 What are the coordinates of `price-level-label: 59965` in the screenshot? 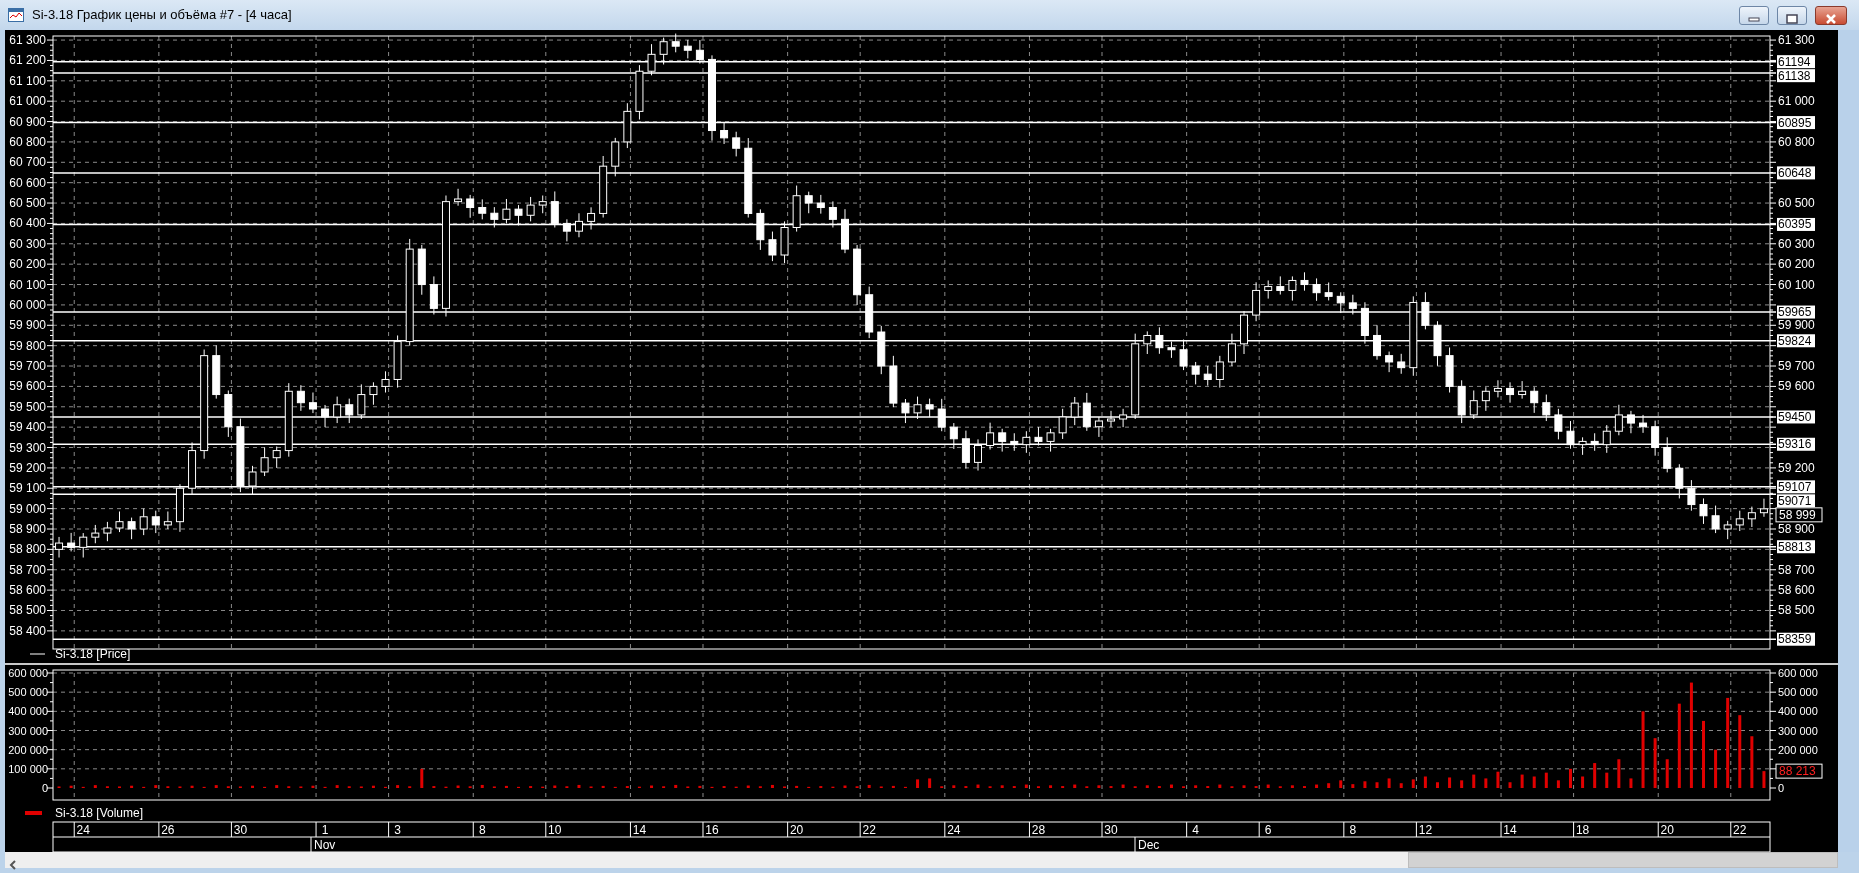 It's located at (1796, 312).